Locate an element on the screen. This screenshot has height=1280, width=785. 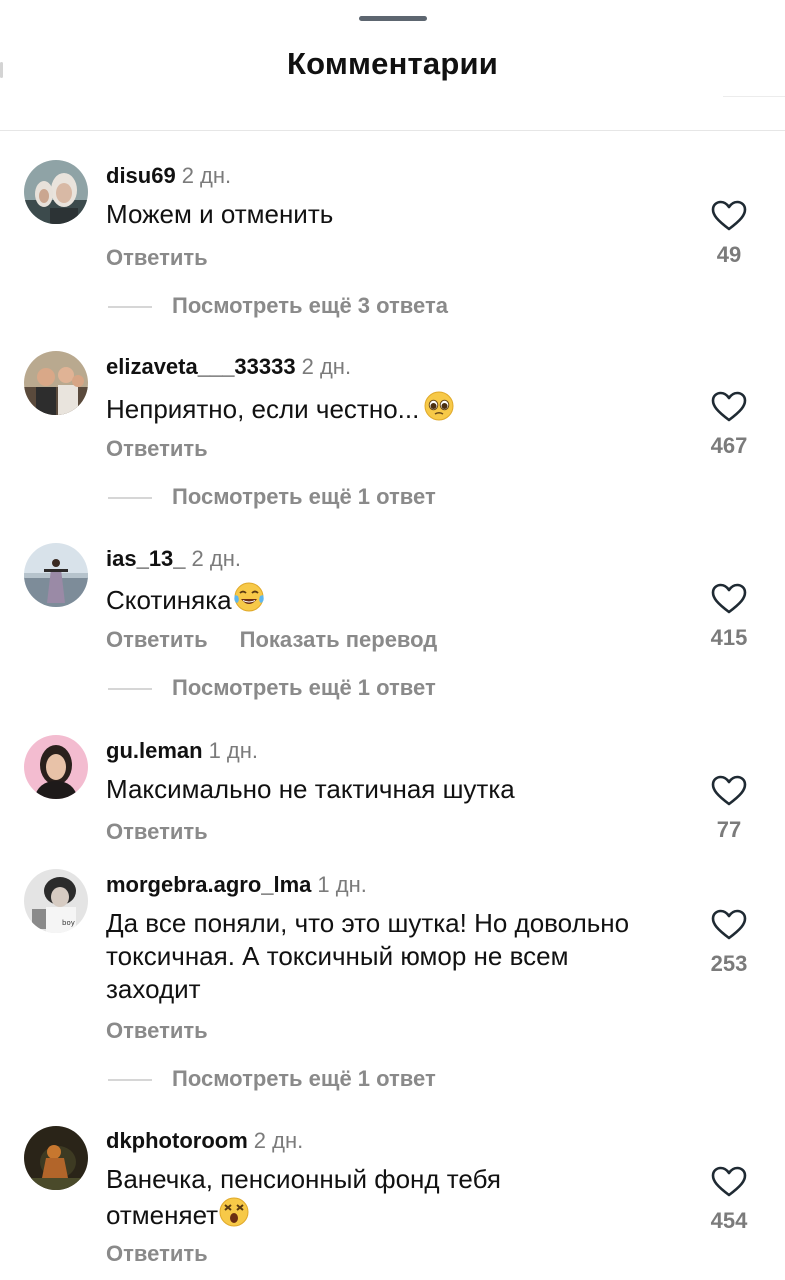
view-more-replies-label: Посмотреть ещё 3 ответа is located at coordinates (310, 305).